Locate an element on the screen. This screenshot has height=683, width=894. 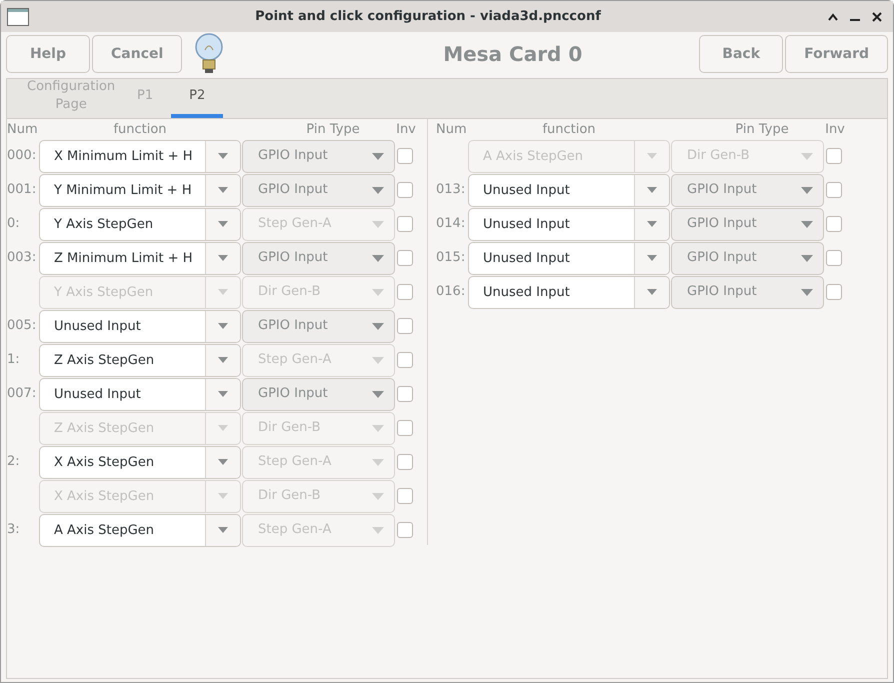
window-icon is located at coordinates (18, 17).